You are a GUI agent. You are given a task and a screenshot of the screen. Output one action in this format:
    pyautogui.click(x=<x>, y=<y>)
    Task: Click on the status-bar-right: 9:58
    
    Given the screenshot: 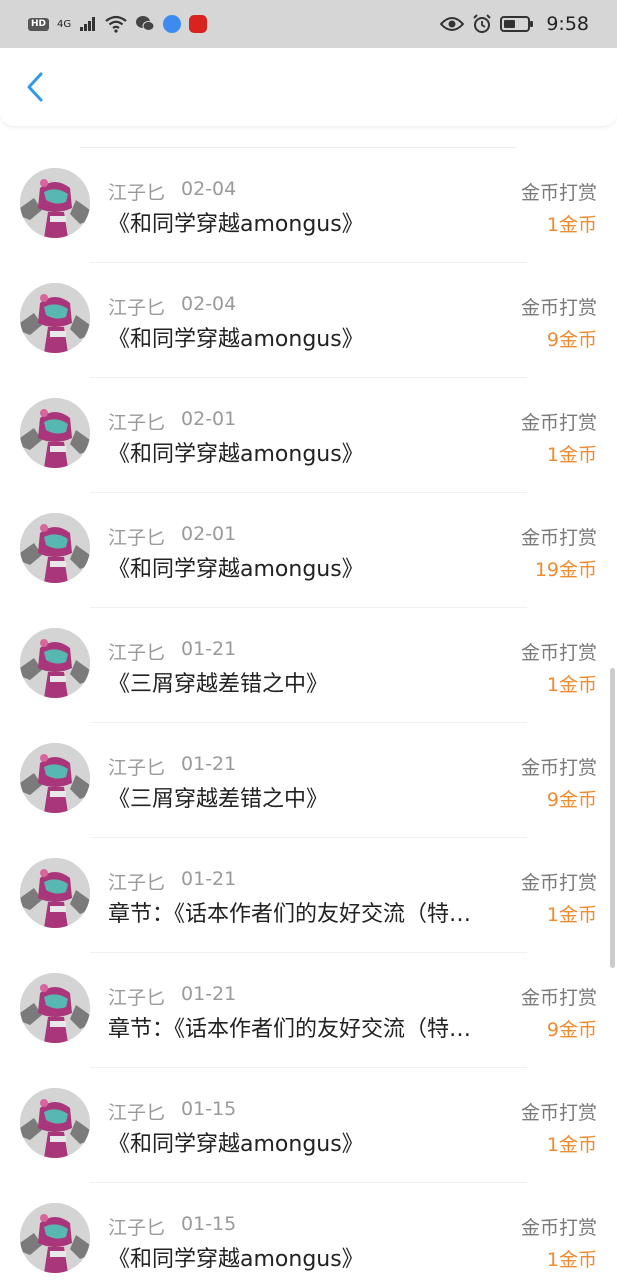 What is the action you would take?
    pyautogui.click(x=514, y=24)
    